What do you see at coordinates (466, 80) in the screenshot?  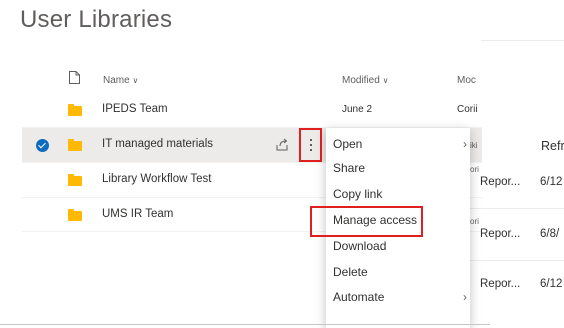 I see `column-header-modified-by: Moc` at bounding box center [466, 80].